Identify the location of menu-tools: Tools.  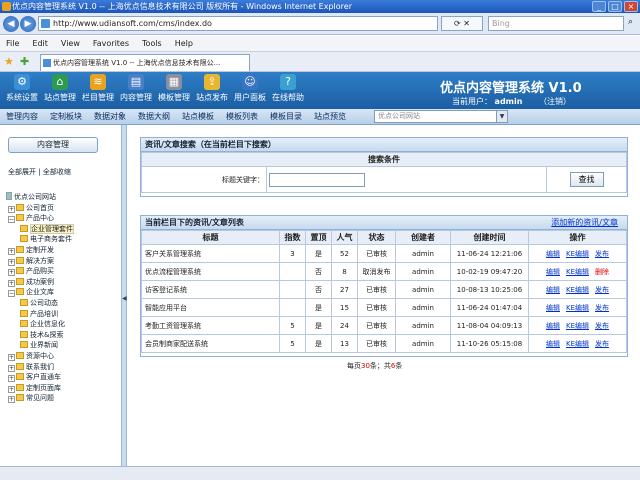
(152, 43).